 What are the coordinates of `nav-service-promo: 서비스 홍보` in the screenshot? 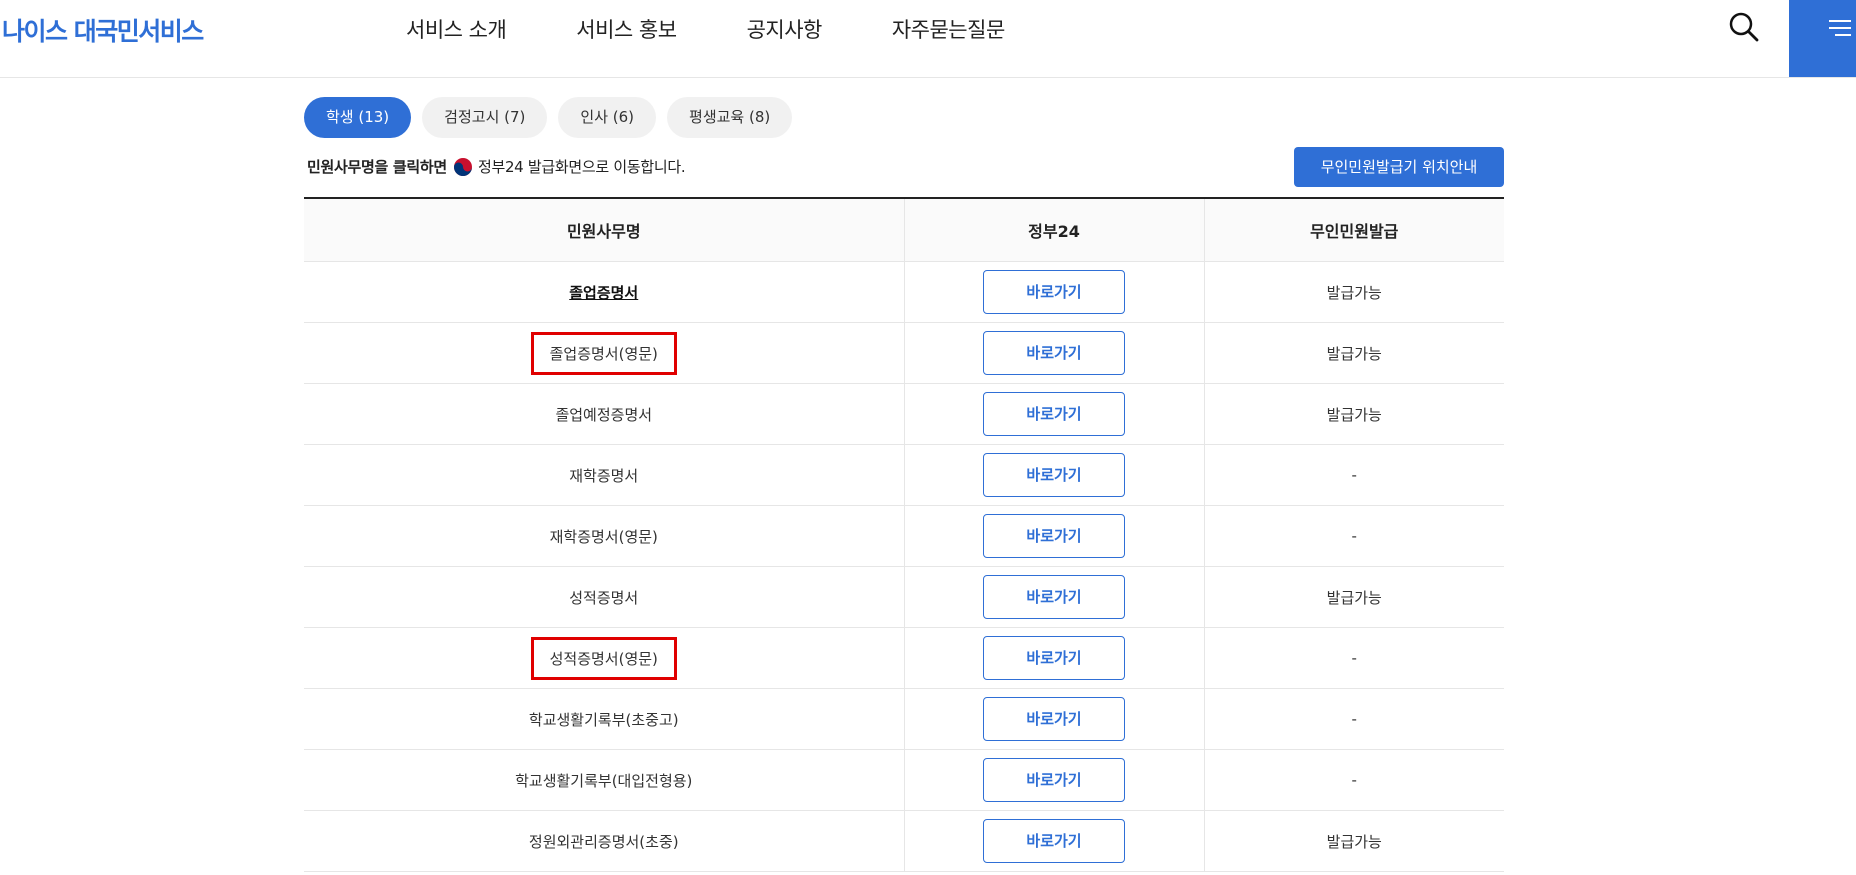 It's located at (626, 29).